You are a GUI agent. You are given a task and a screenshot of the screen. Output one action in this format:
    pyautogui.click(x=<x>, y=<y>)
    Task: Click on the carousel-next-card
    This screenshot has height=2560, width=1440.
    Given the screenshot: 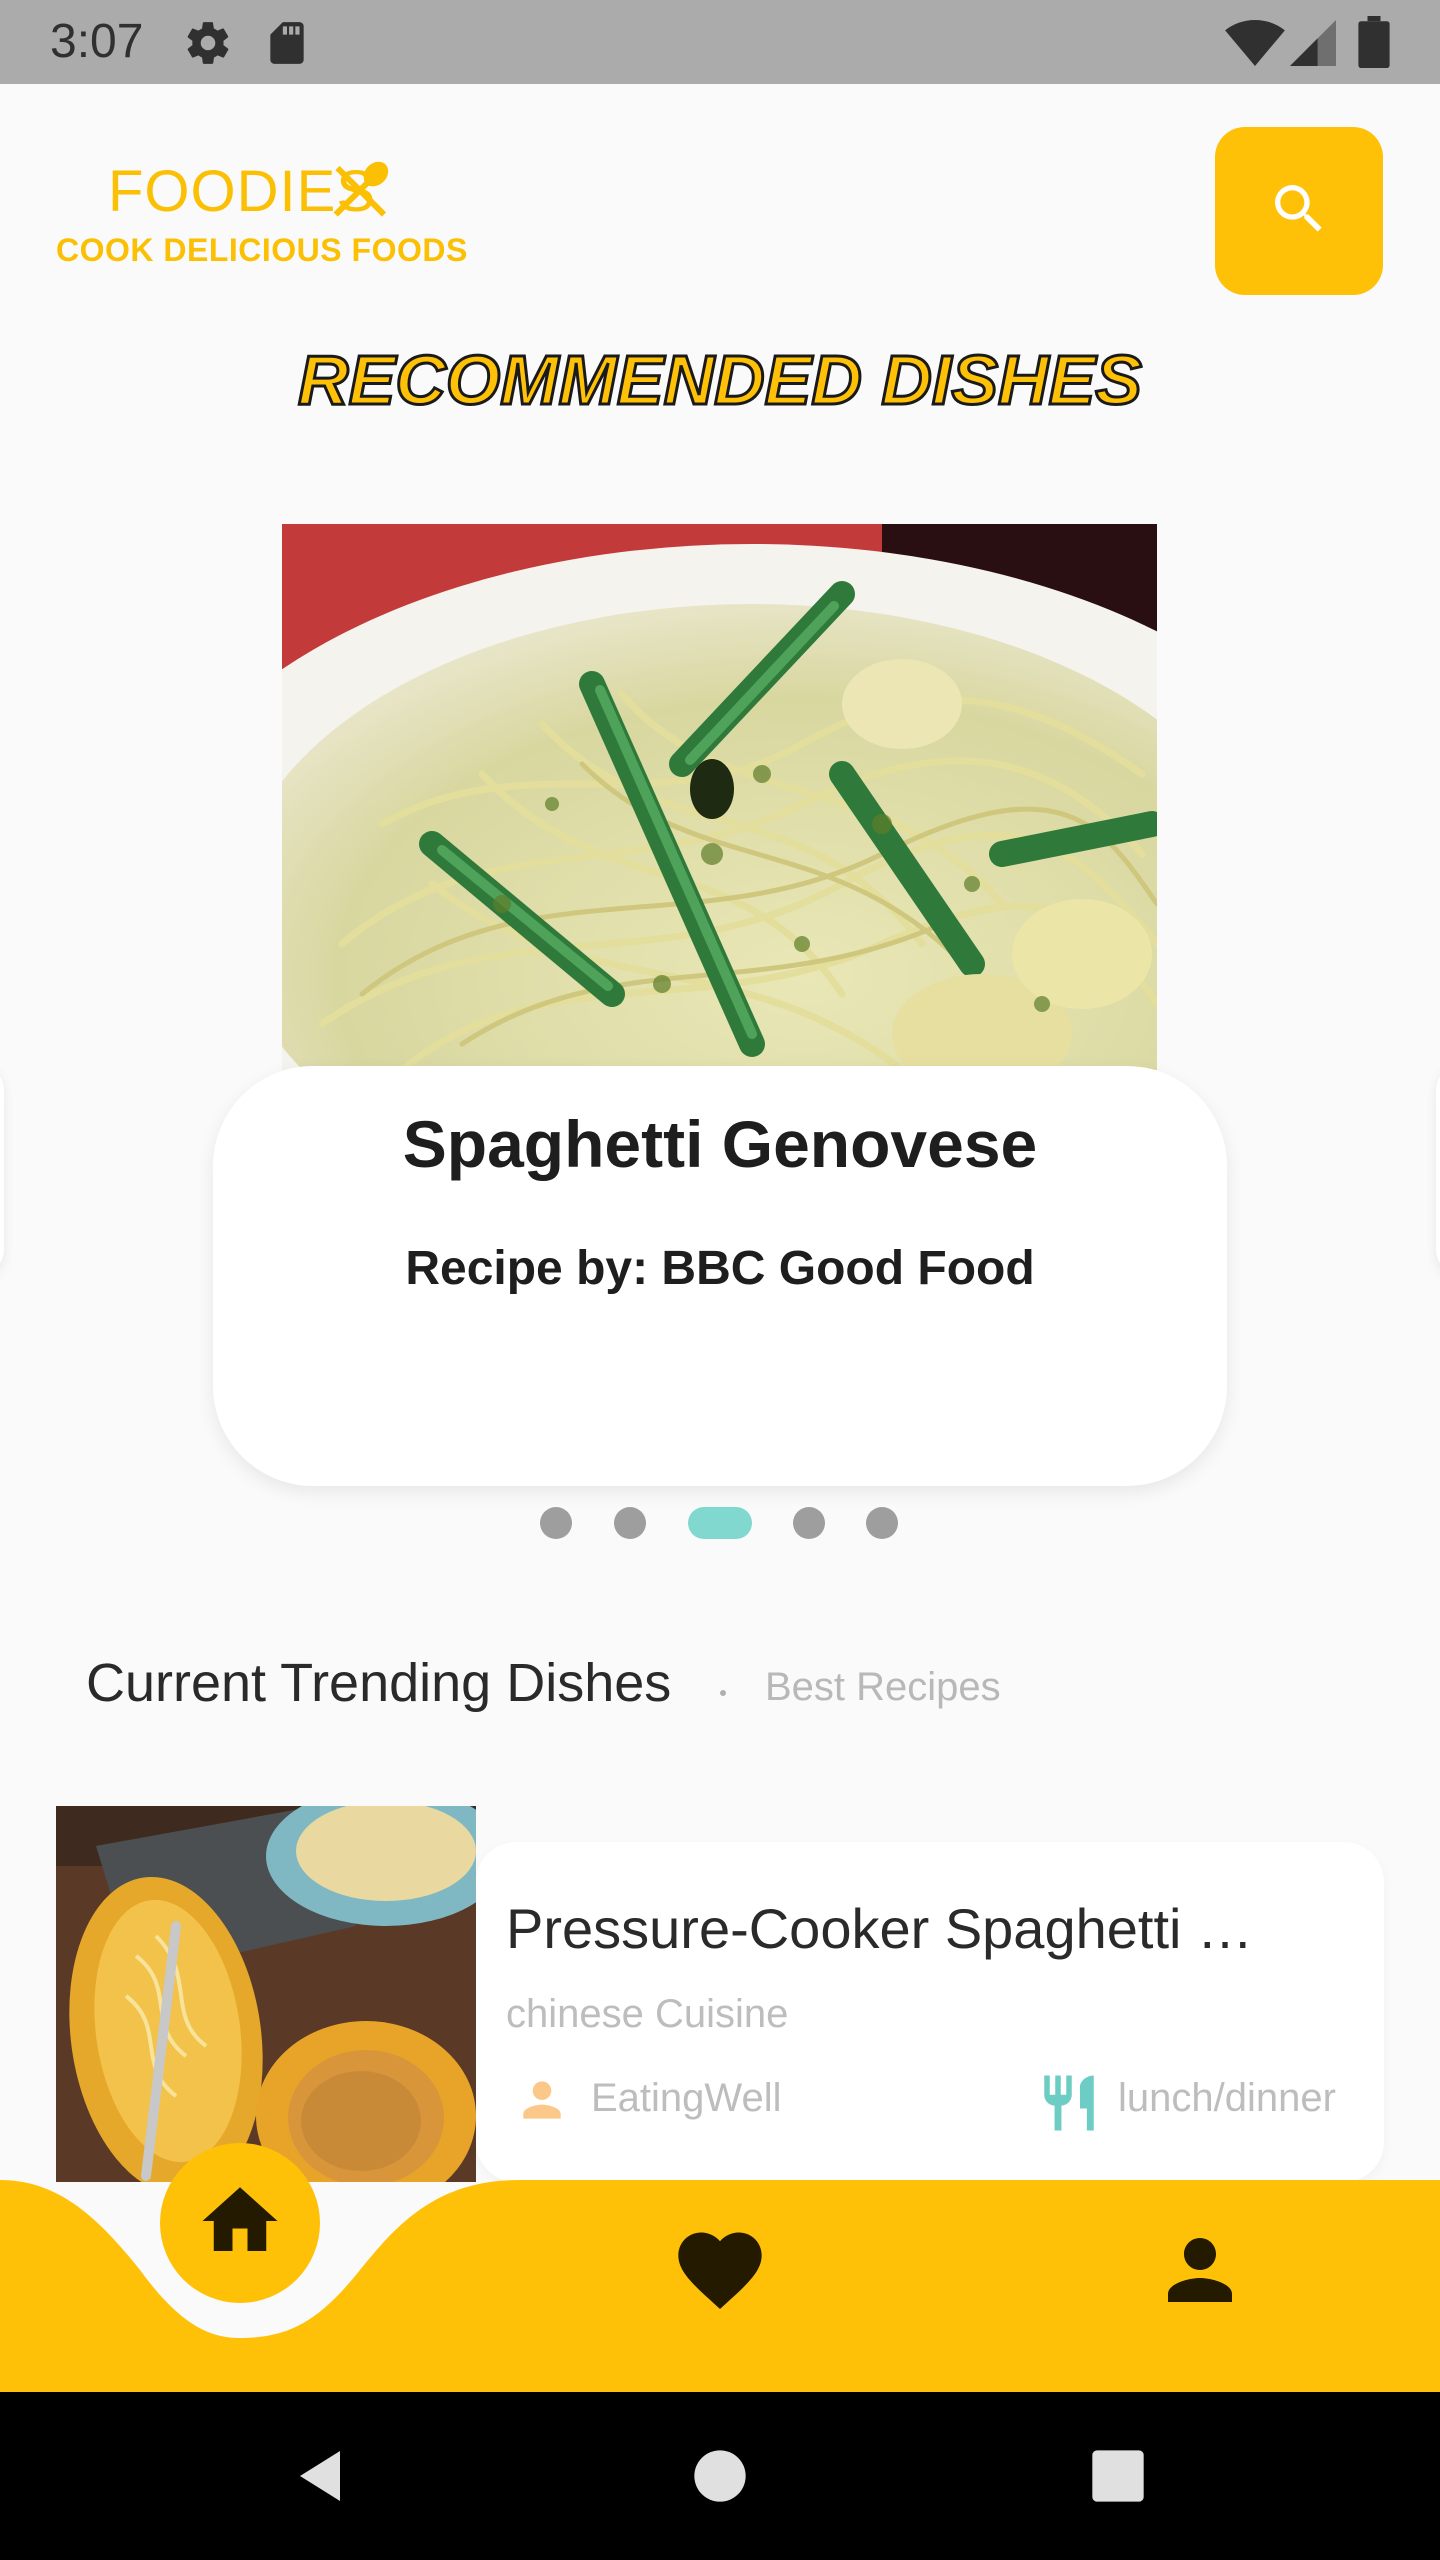 What is the action you would take?
    pyautogui.click(x=1438, y=1170)
    